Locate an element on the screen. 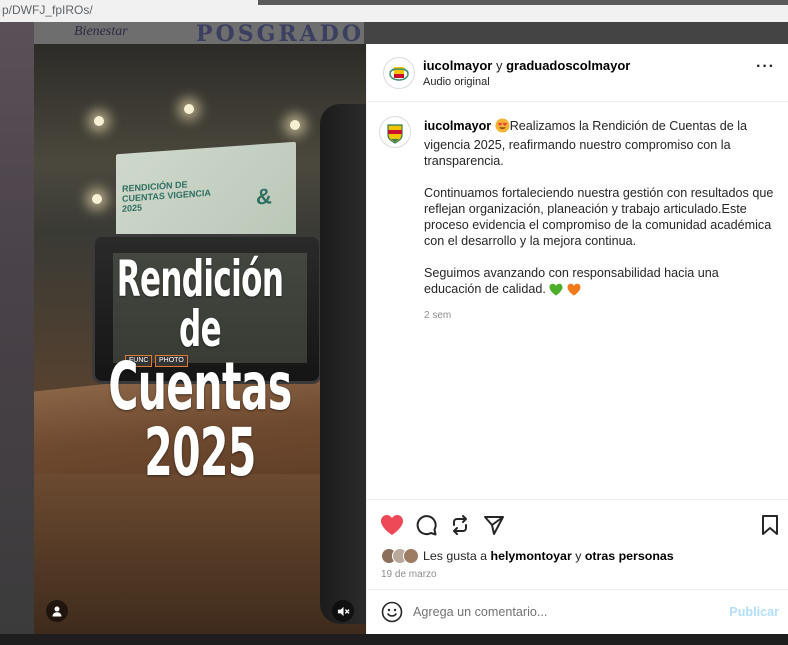  smiling-heart-eyes-icon is located at coordinates (502, 127).